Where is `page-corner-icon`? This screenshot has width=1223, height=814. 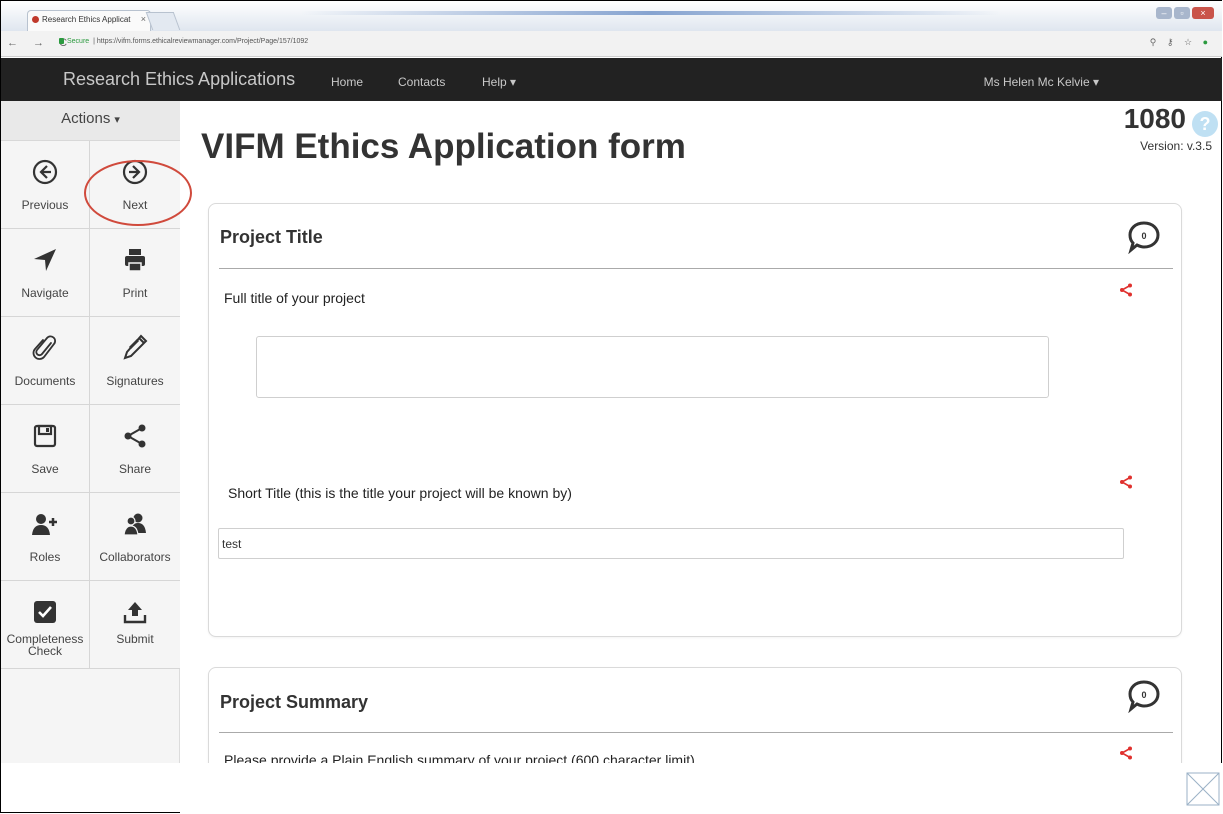
page-corner-icon is located at coordinates (1203, 789).